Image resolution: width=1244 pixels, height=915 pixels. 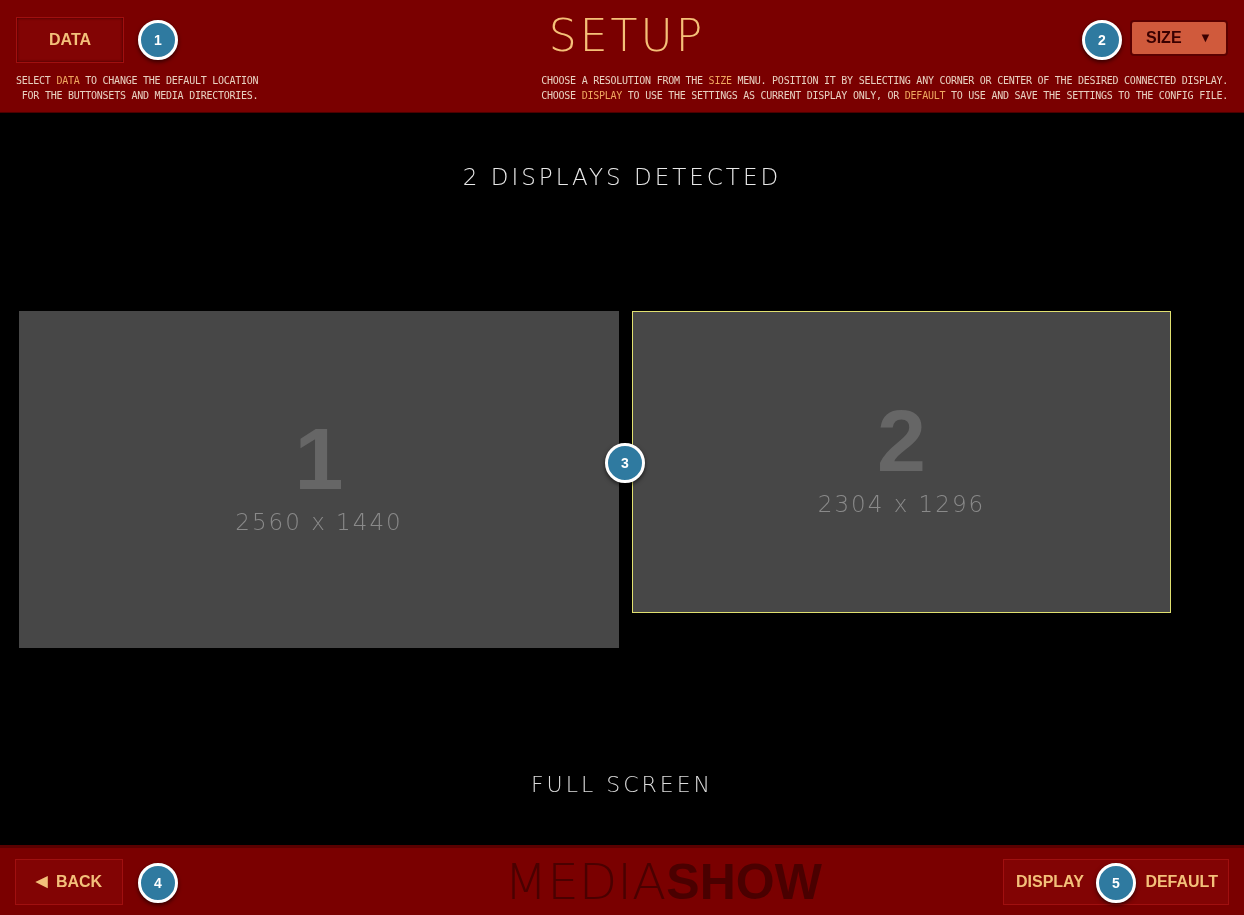 What do you see at coordinates (137, 88) in the screenshot?
I see `data-help-text: SELECT DATA TO CHANGE THE DEFAULT LOCATION FOR THE BUTTONSETS AND MEDIA DIRECTORIES.` at bounding box center [137, 88].